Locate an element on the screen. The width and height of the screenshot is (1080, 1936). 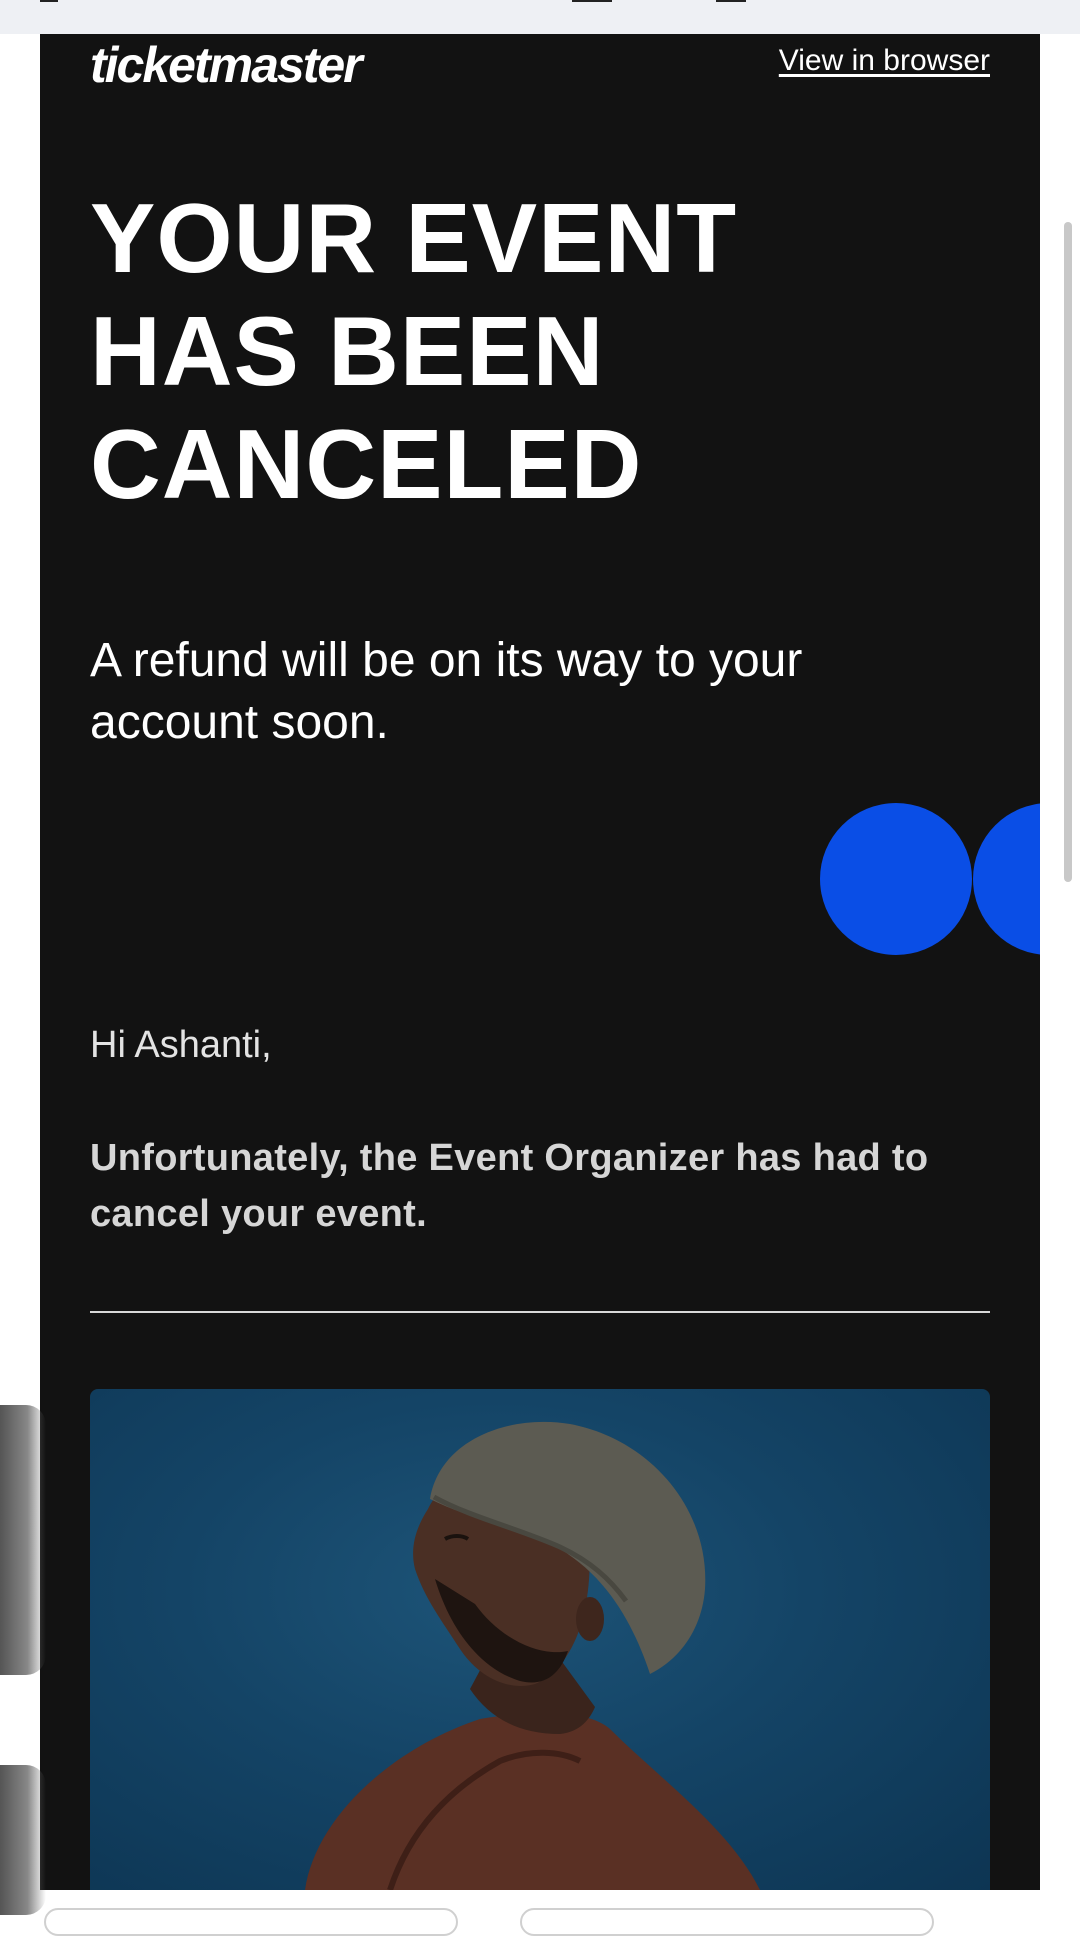
view-in-browser-link: View in browser is located at coordinates (884, 61).